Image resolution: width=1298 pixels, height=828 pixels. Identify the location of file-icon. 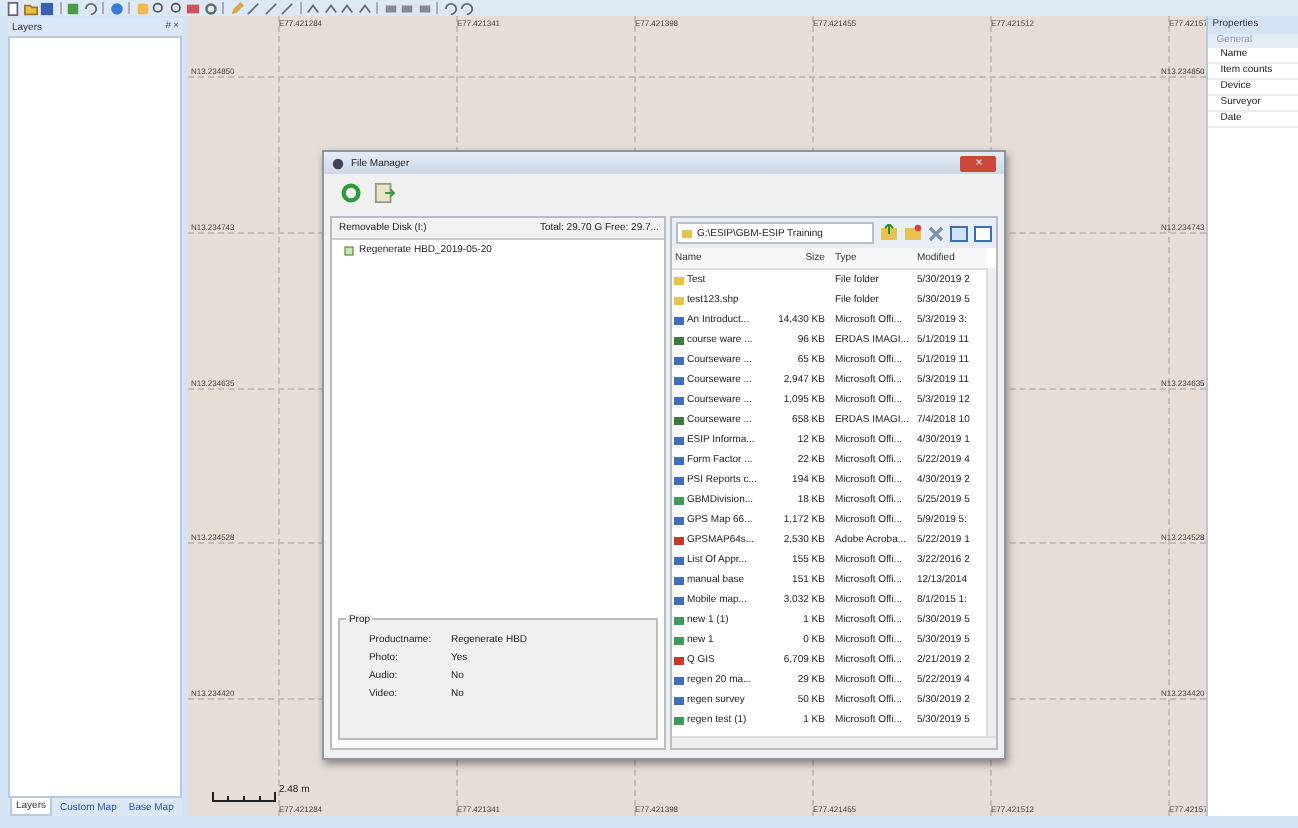
(349, 250).